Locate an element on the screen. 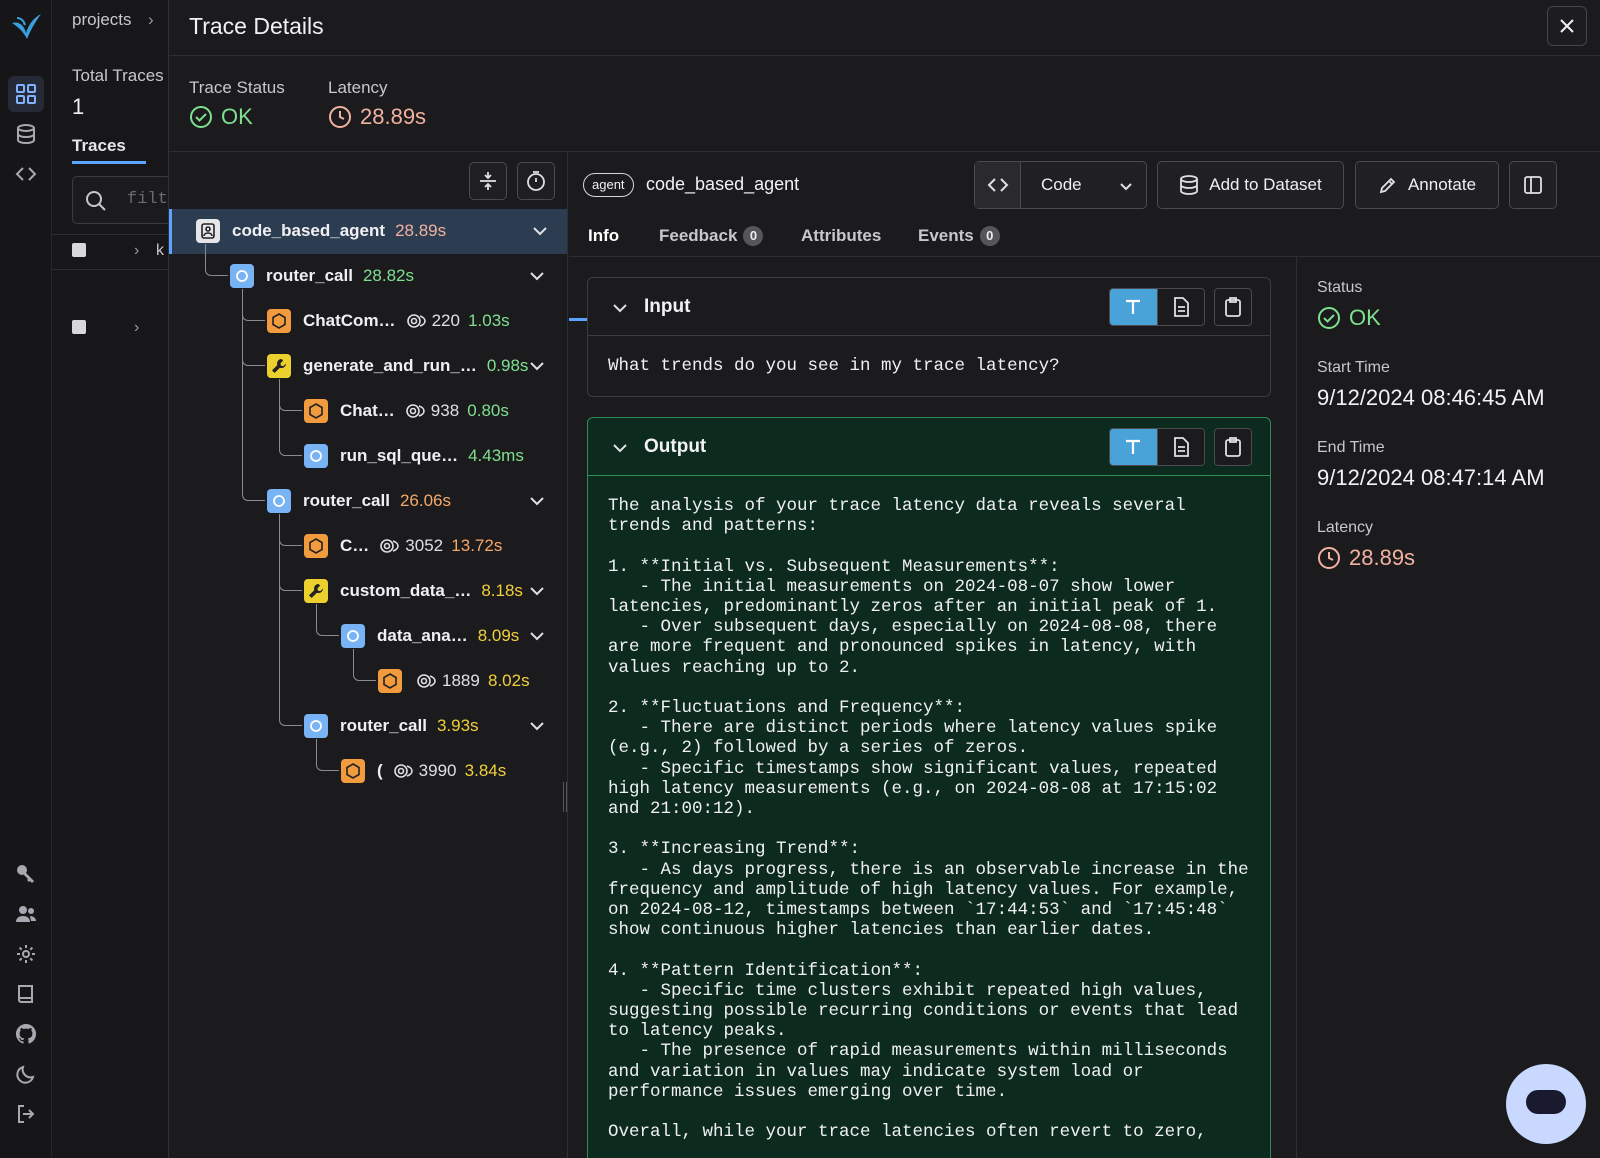 The height and width of the screenshot is (1158, 1600). span-row: custom_data_… 8.18s is located at coordinates (368, 564).